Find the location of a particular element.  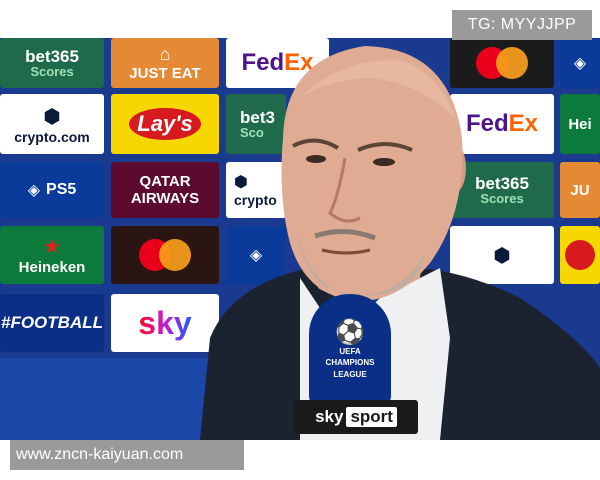

mic-flag-sky-sport: sky sport is located at coordinates (356, 417).